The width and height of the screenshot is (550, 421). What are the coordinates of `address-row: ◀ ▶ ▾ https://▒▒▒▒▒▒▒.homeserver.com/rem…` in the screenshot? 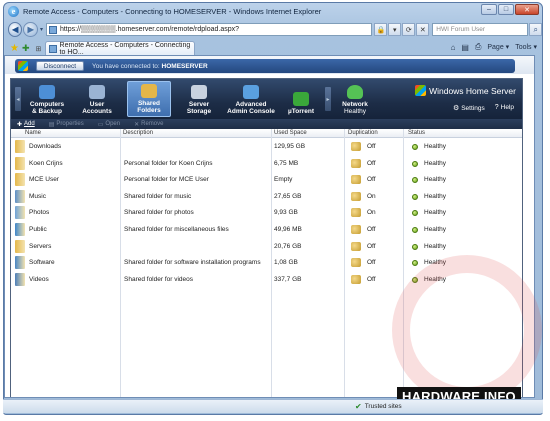 It's located at (273, 29).